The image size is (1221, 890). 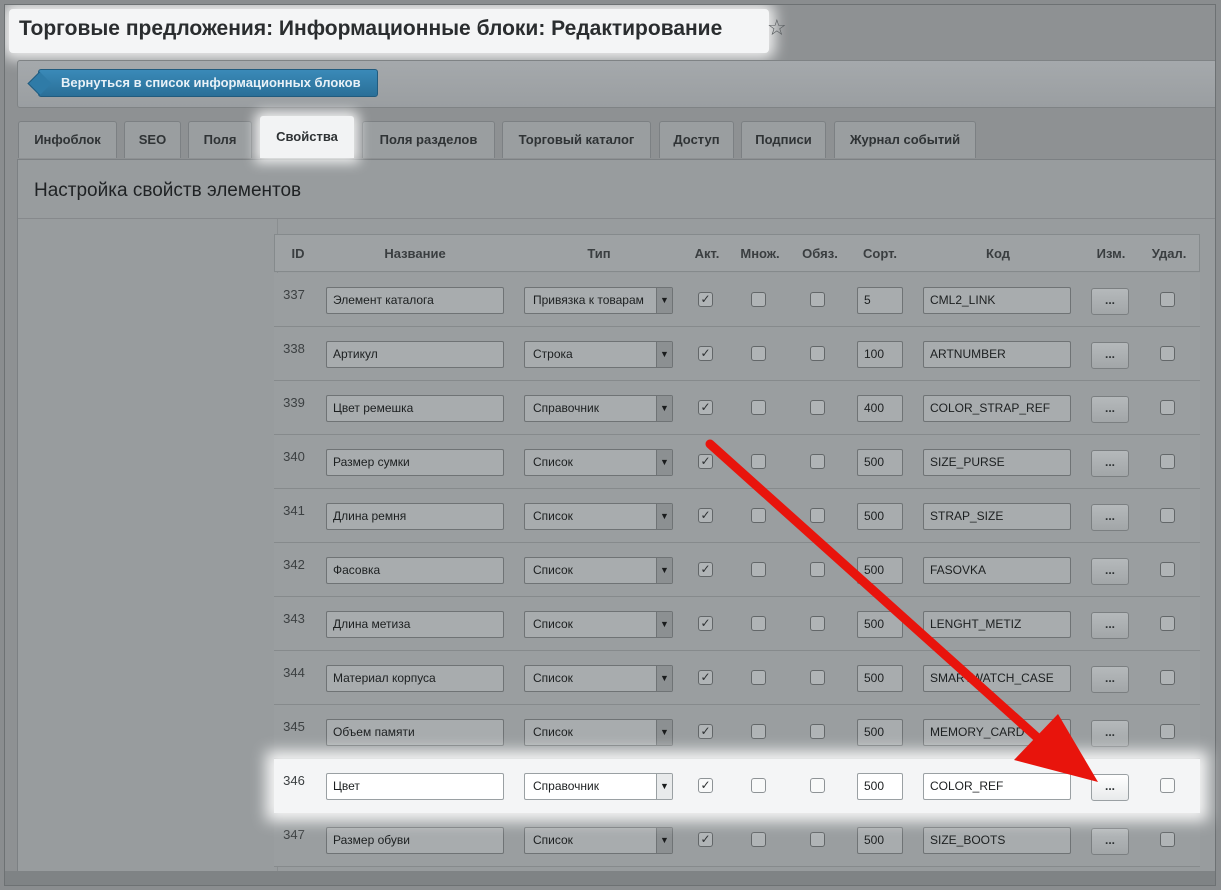 I want to click on sort-input: 5, so click(x=880, y=300).